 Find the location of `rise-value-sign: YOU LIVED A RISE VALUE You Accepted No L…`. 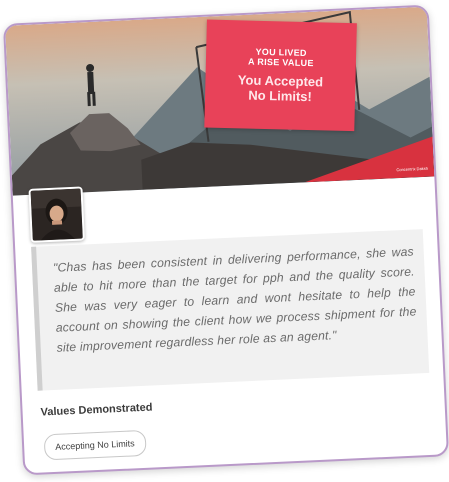

rise-value-sign: YOU LIVED A RISE VALUE You Accepted No L… is located at coordinates (280, 75).